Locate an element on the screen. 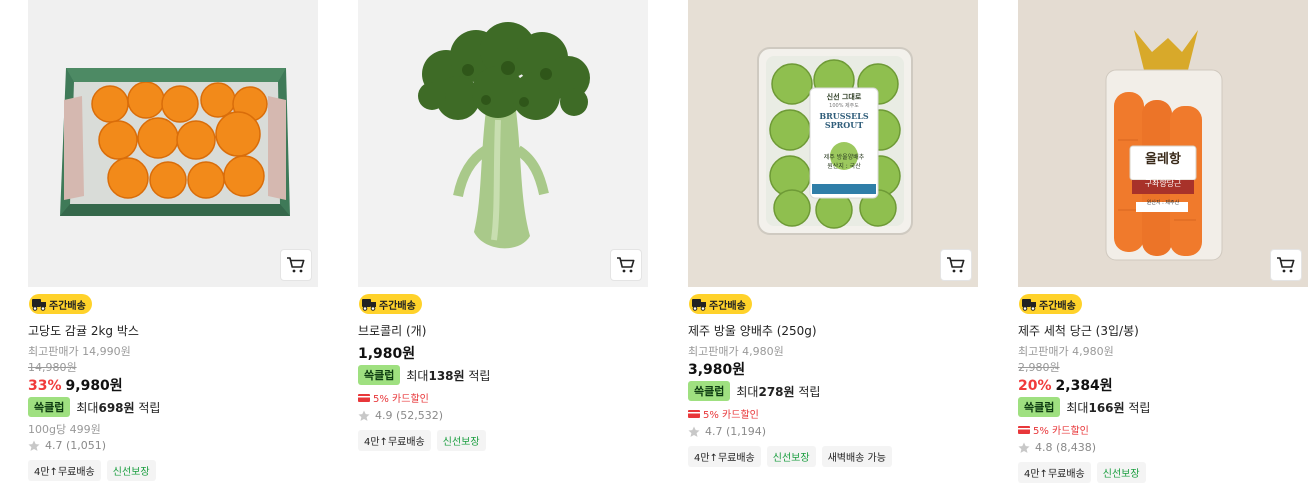 The image size is (1313, 502). product-name: 제주 방울 양배추 (250g) is located at coordinates (752, 330).